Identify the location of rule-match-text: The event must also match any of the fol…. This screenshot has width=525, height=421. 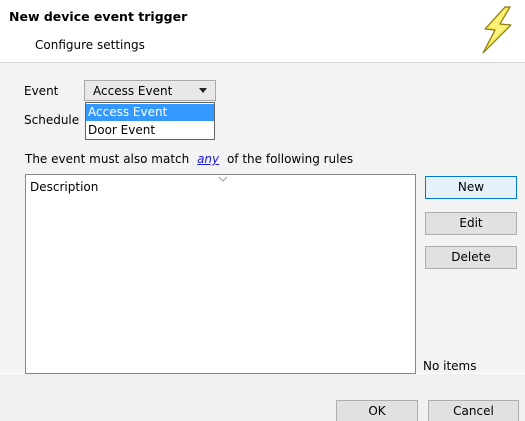
(189, 159).